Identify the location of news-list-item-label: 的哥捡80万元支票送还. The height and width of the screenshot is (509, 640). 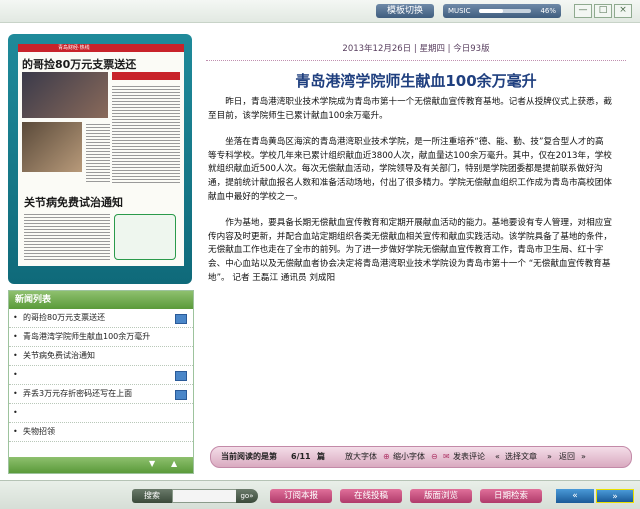
(64, 317).